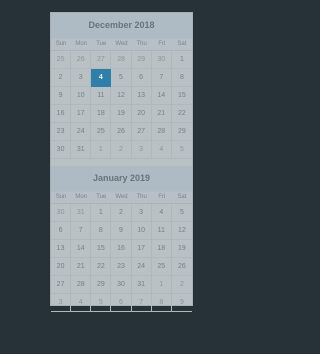 This screenshot has width=320, height=354. Describe the element at coordinates (162, 197) in the screenshot. I see `weekday-label-fri: Fri` at that location.